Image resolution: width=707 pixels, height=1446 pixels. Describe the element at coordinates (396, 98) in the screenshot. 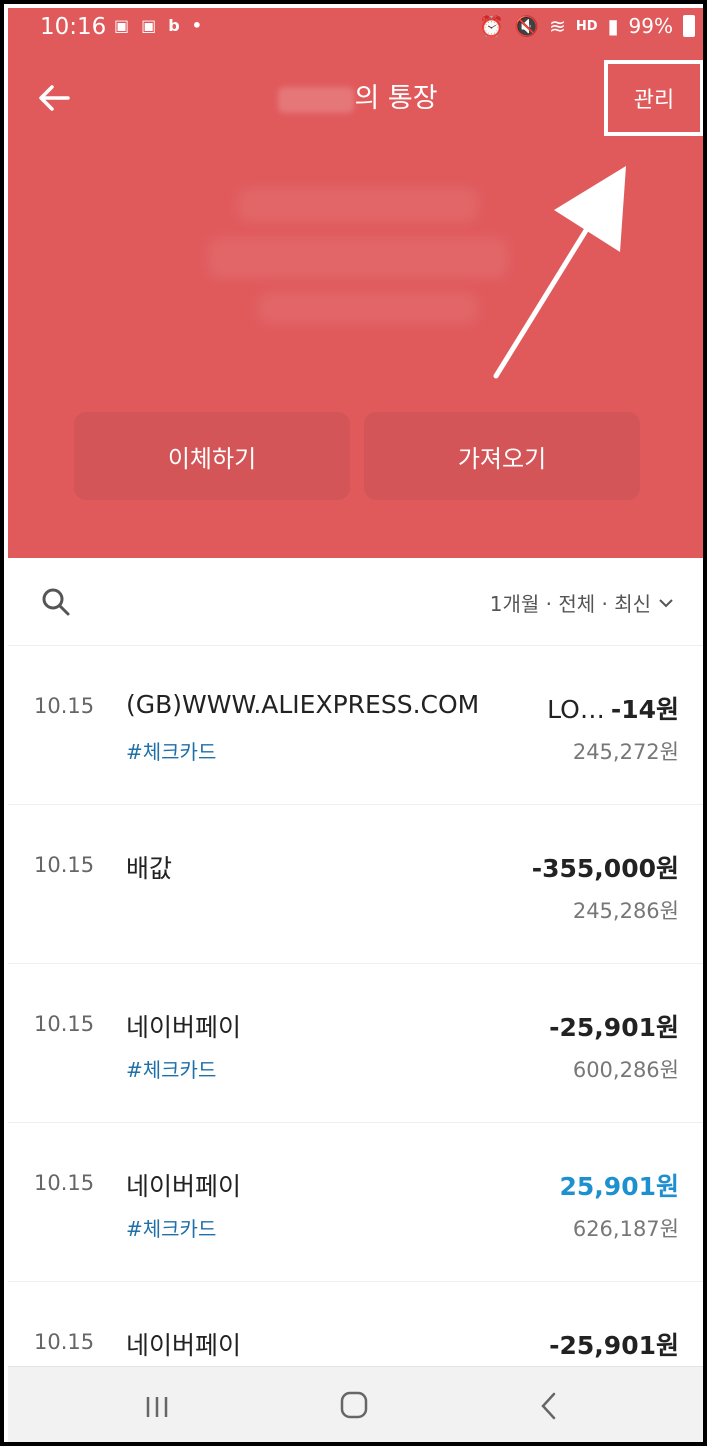

I see `page-title-suffix: 의 통장` at that location.